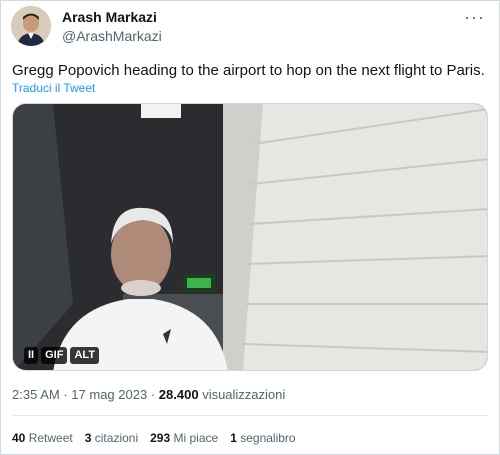 The height and width of the screenshot is (455, 500). Describe the element at coordinates (112, 36) in the screenshot. I see `author-handle: @ArashMarkazi` at that location.